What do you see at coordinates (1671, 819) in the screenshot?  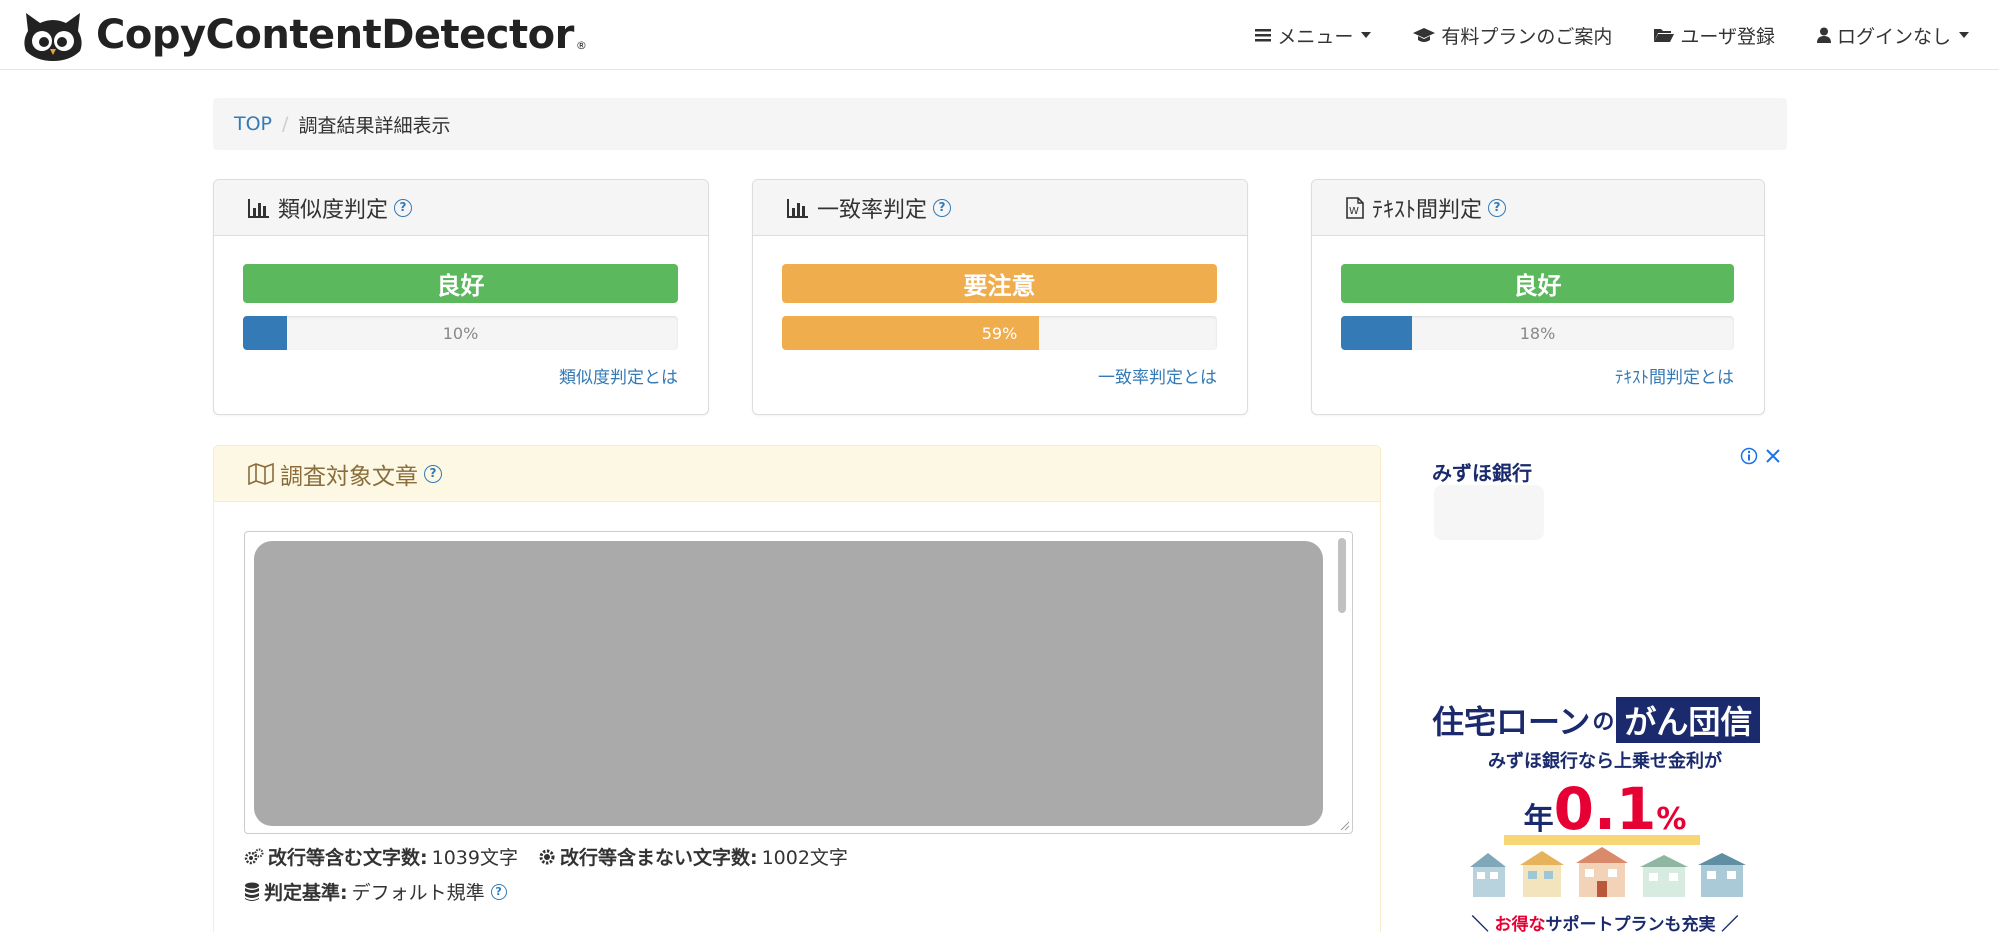 I see `ad-rate-percent: %` at bounding box center [1671, 819].